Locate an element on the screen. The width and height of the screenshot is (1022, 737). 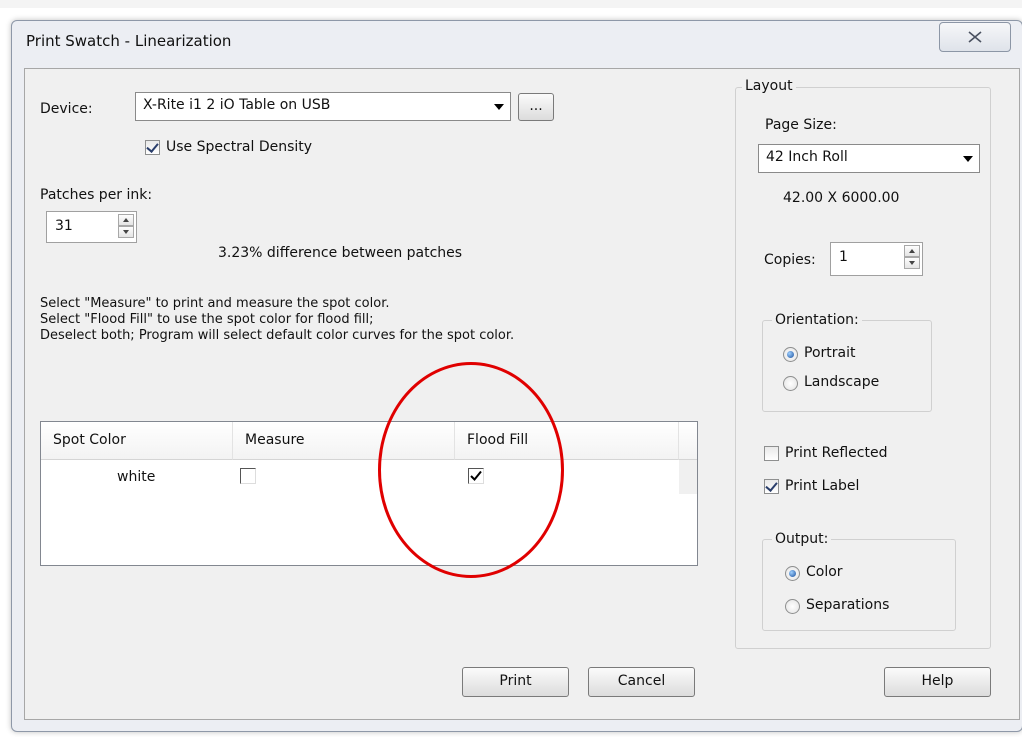
print-label-checkbox is located at coordinates (771, 486).